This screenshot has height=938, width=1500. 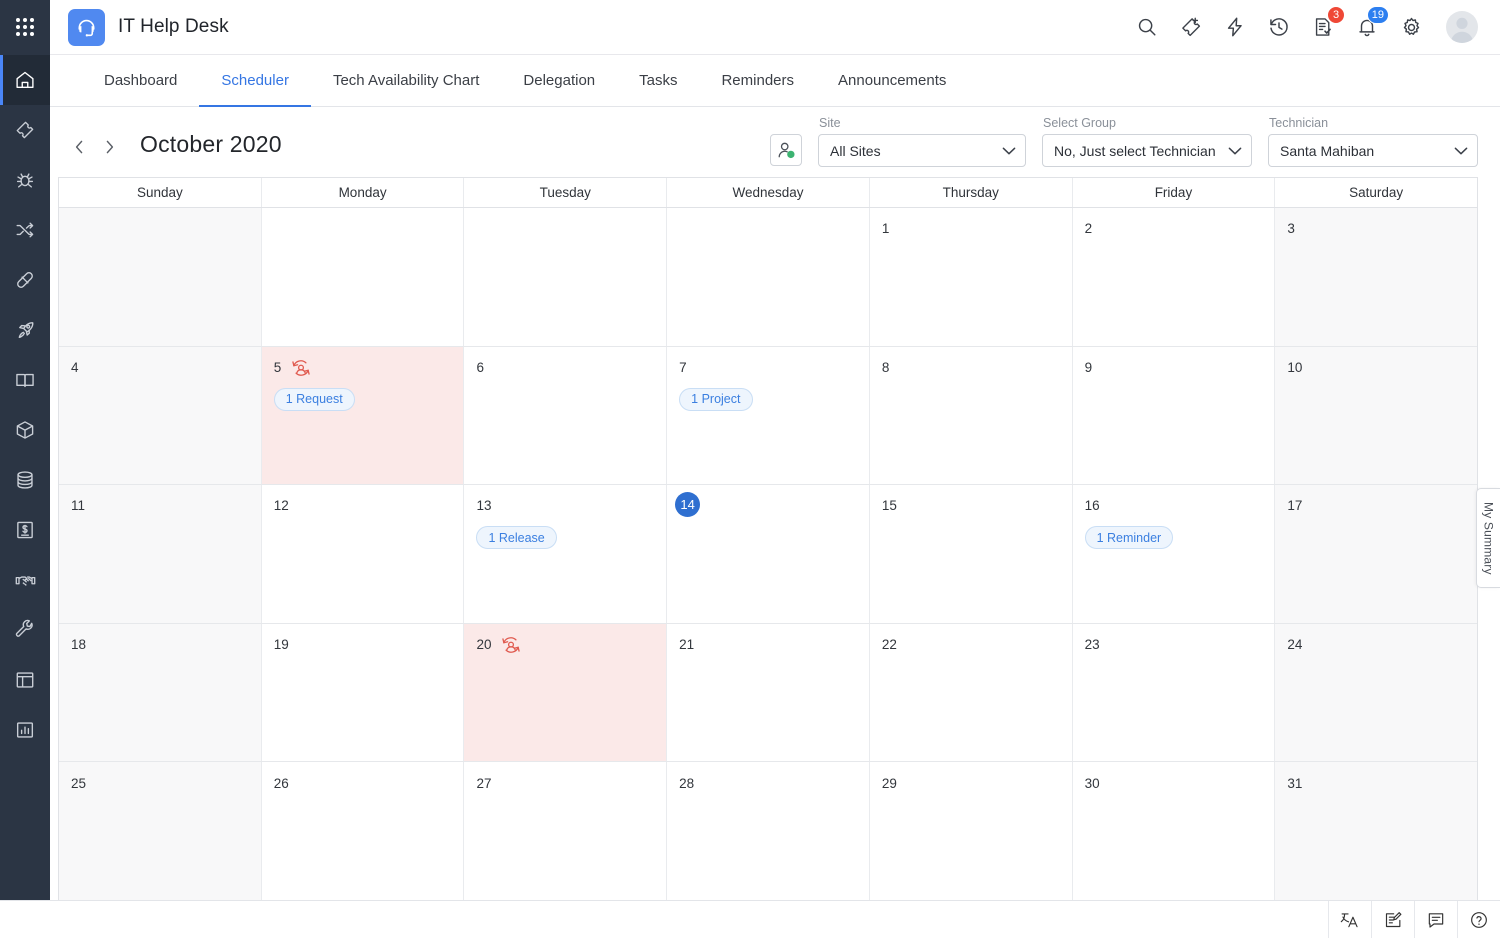 What do you see at coordinates (314, 399) in the screenshot?
I see `calendar-event-chip: 1 Request` at bounding box center [314, 399].